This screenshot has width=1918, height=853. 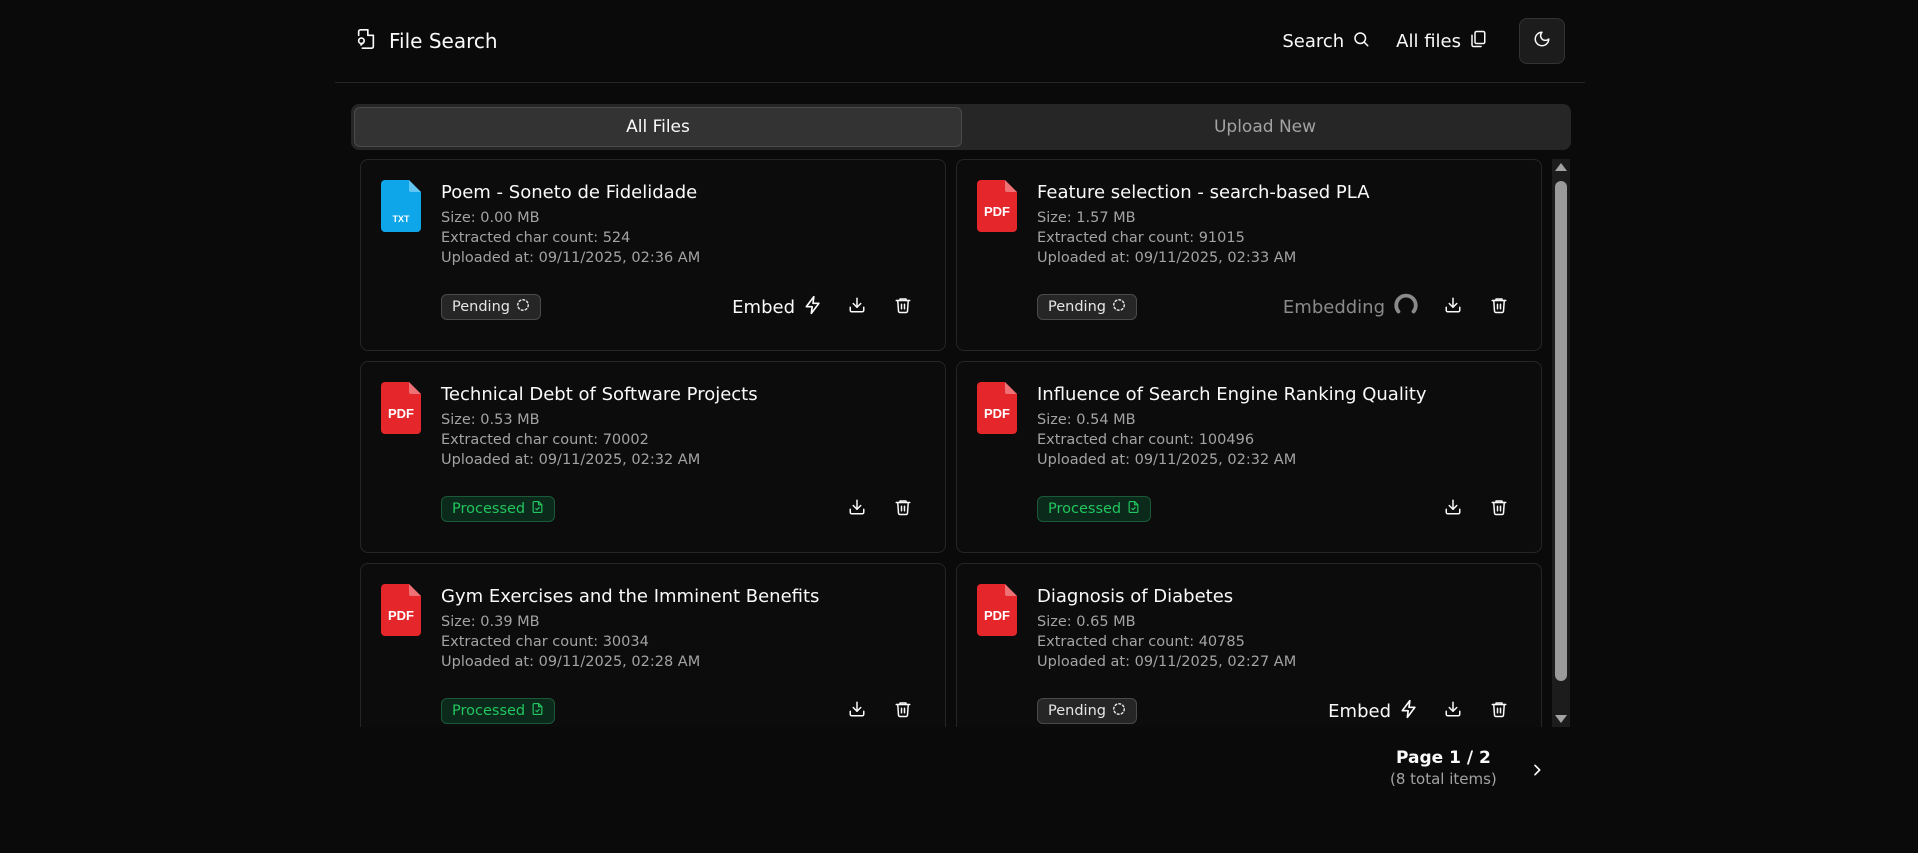 I want to click on file-char-count: Extracted char count: 40785, so click(x=1141, y=642).